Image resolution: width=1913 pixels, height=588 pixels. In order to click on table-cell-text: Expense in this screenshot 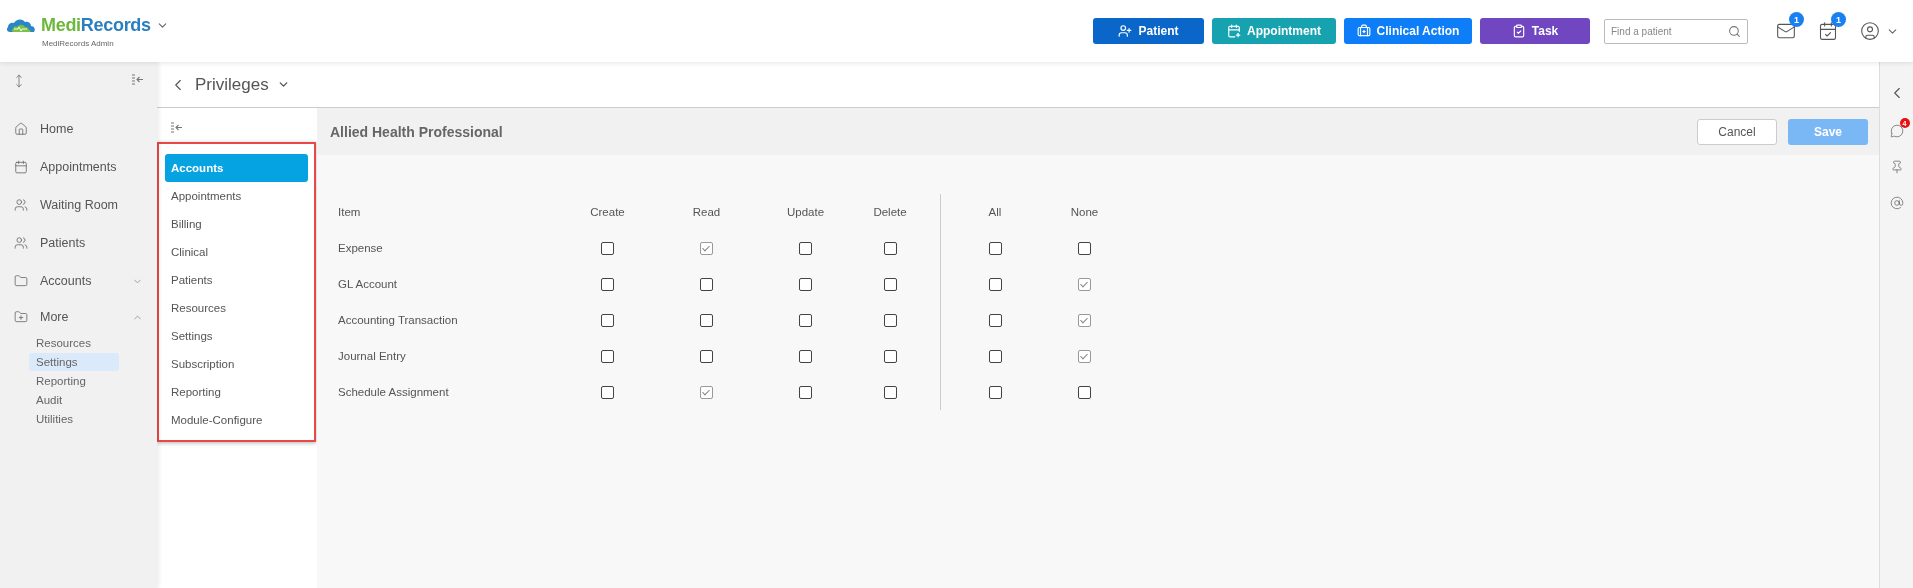, I will do `click(361, 248)`.